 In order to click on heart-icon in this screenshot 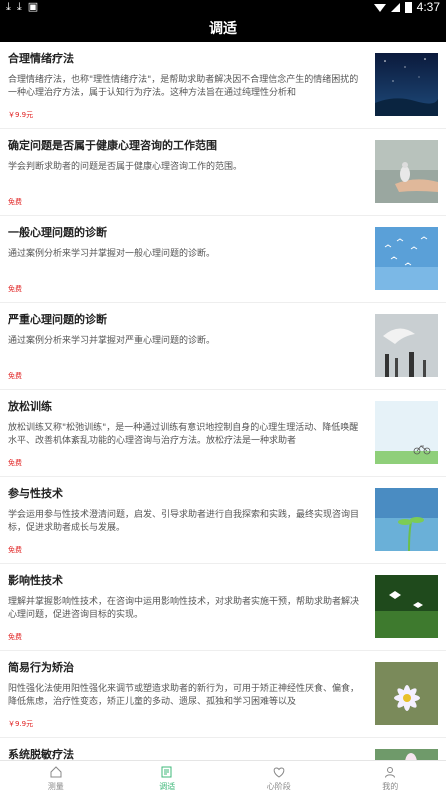, I will do `click(279, 772)`.